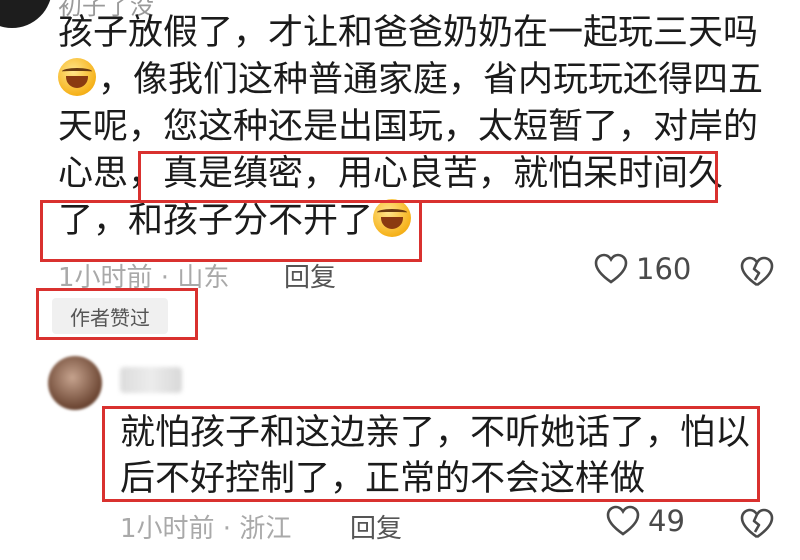  What do you see at coordinates (666, 521) in the screenshot?
I see `like-count: 49` at bounding box center [666, 521].